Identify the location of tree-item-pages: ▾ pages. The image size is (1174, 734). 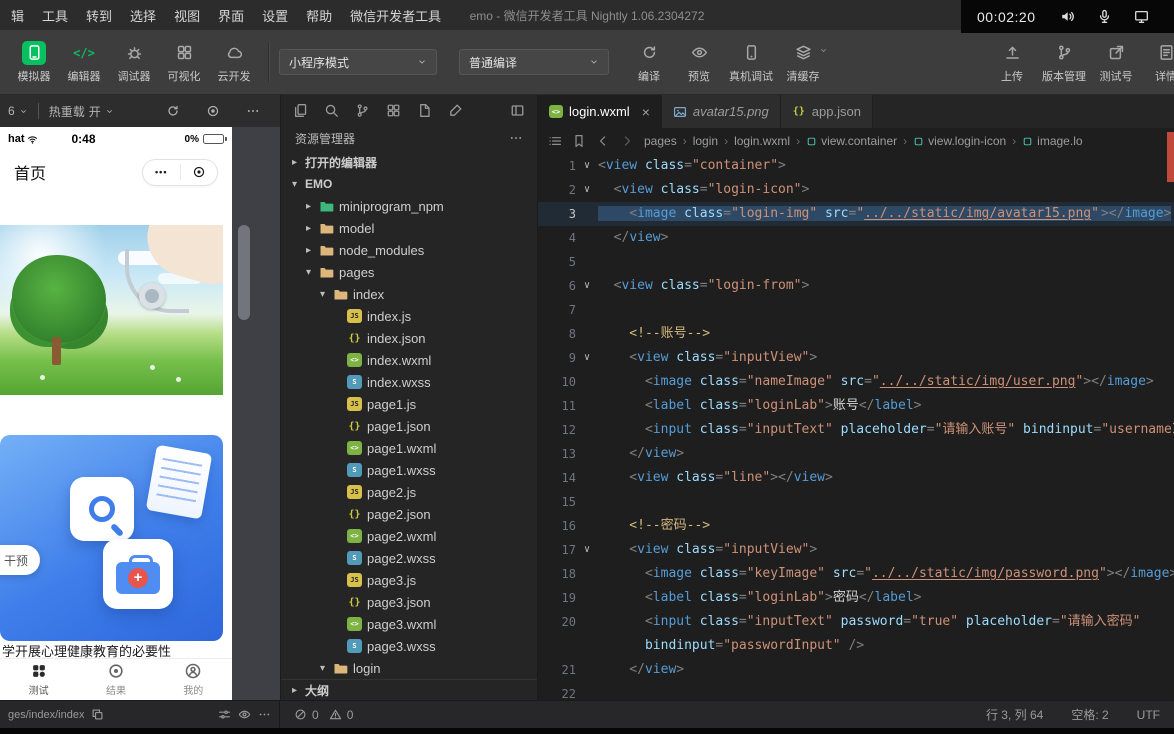
(409, 272).